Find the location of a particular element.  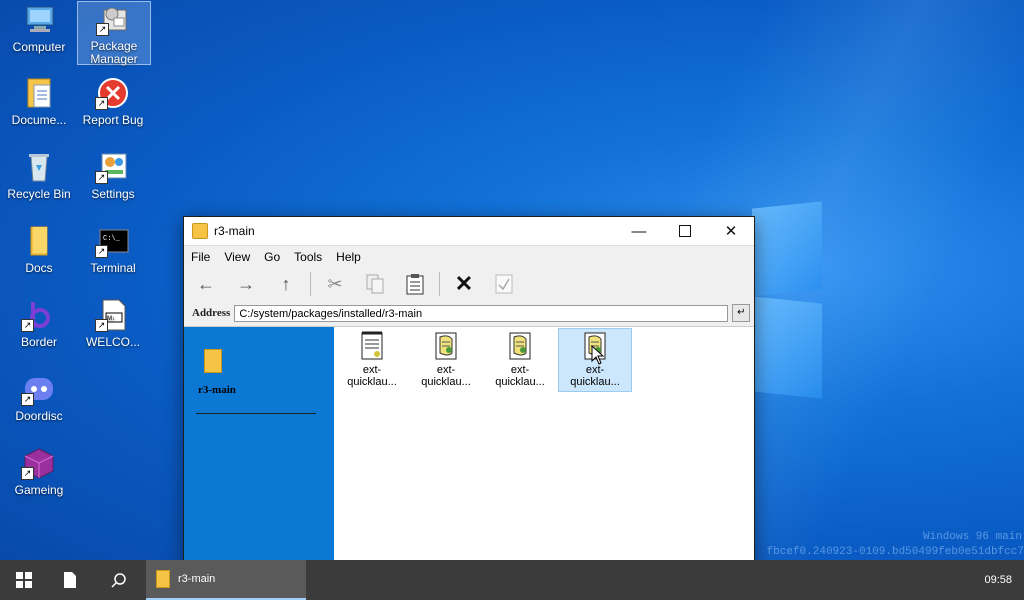

delete-x-icon: ✕ is located at coordinates (464, 283).